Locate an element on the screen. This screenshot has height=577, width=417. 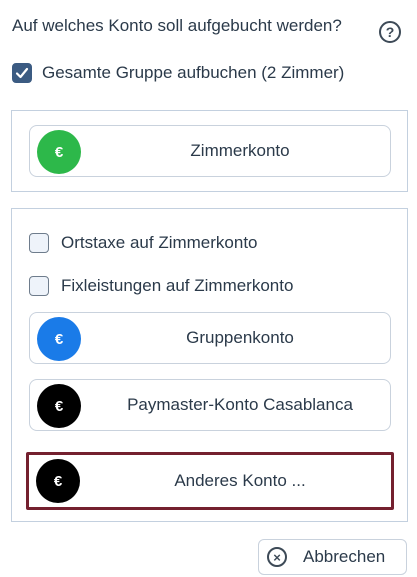
option-city-tax-label: Ortstaxe auf Zimmerkonto is located at coordinates (159, 242).